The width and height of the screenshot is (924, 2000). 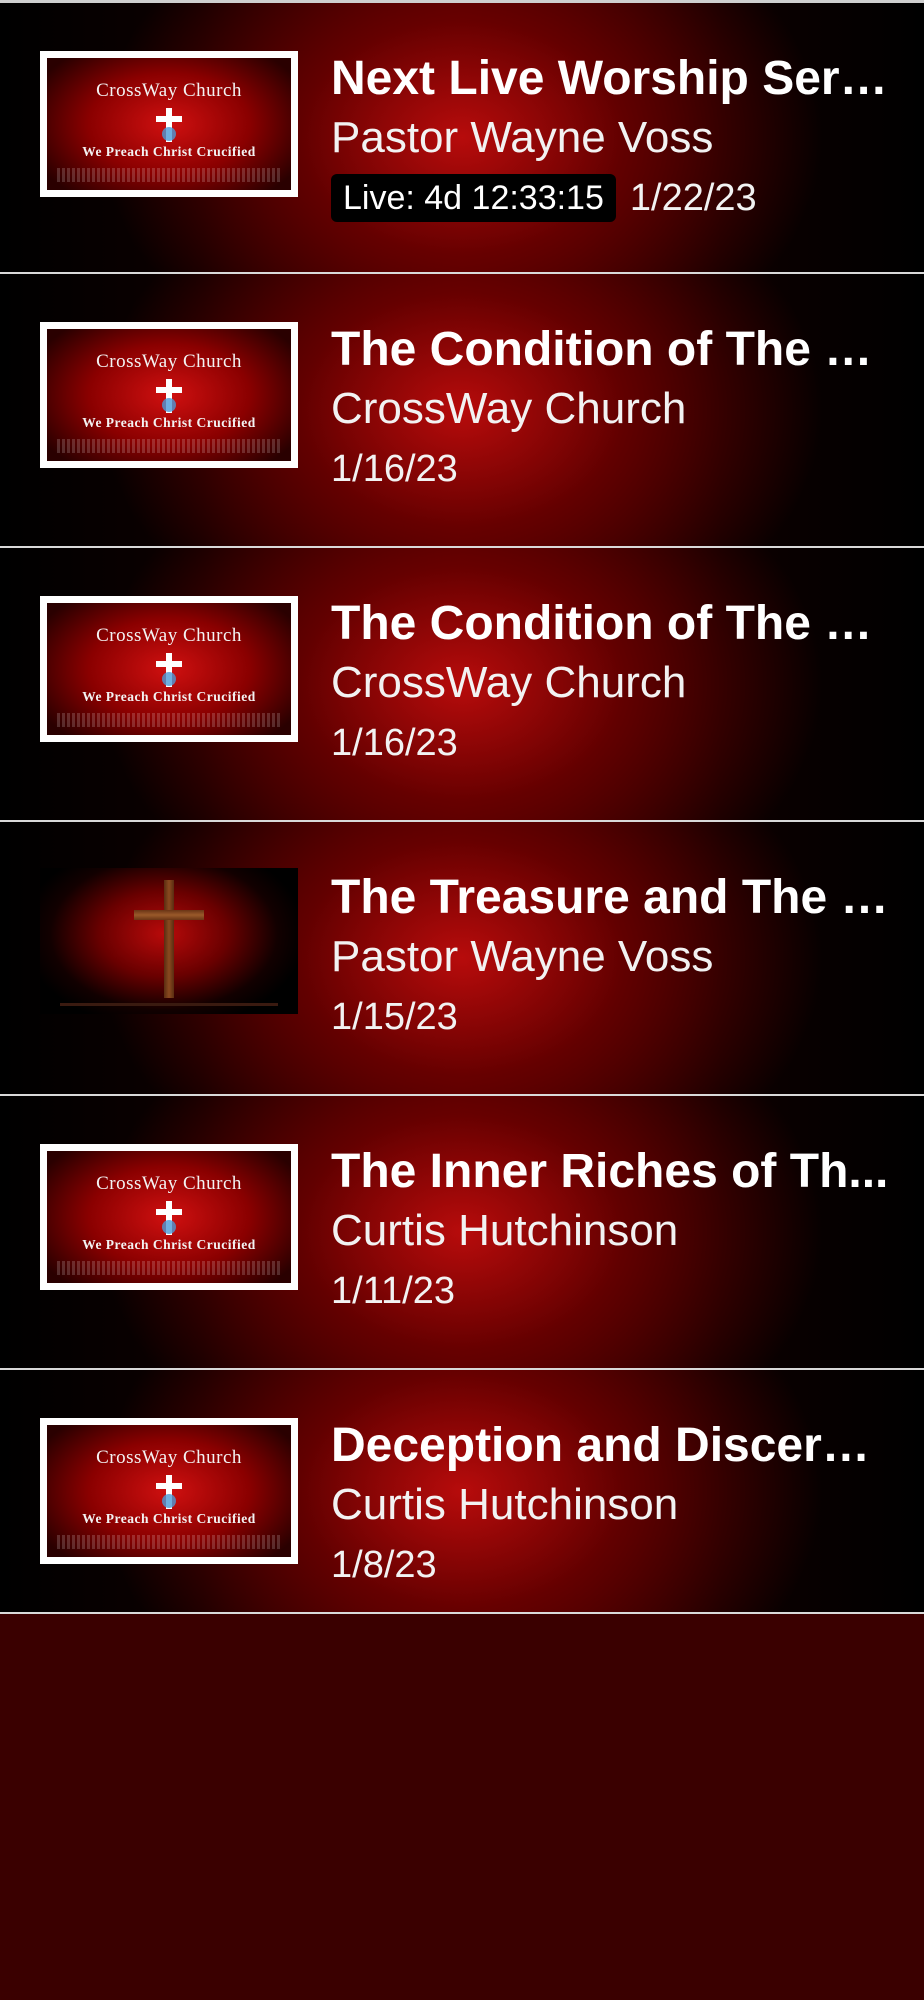 I want to click on sermon-date: 1/11/23, so click(x=393, y=1291).